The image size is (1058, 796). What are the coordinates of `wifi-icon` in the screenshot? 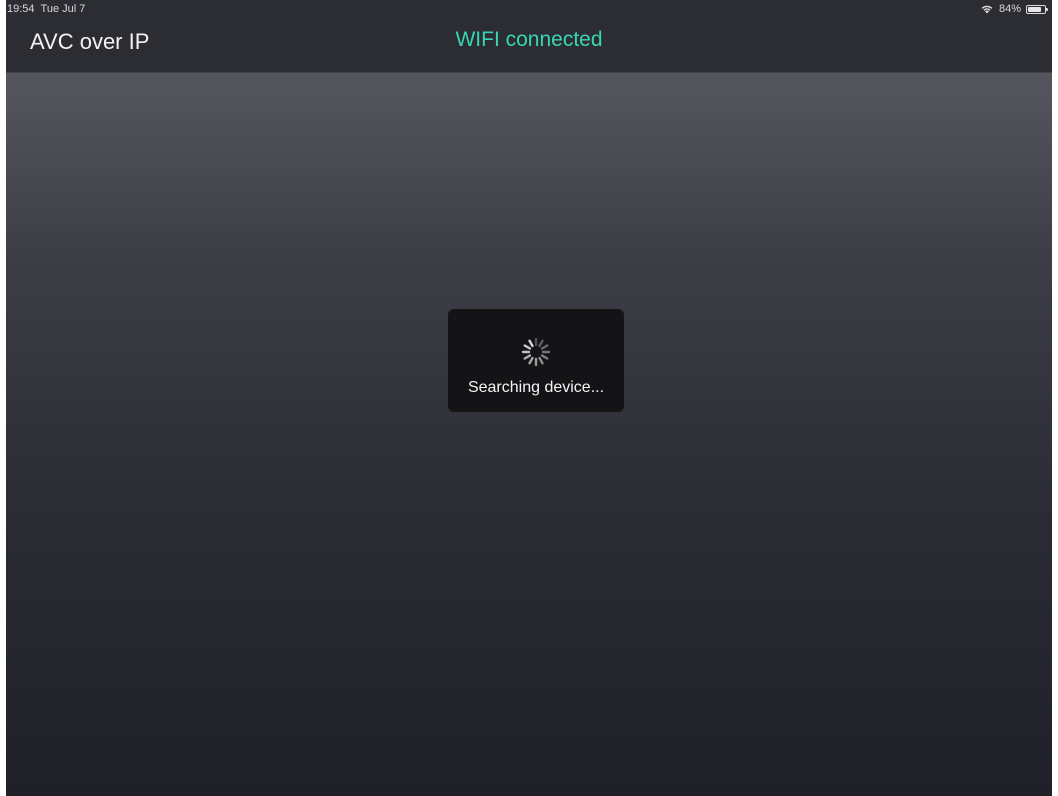 It's located at (987, 9).